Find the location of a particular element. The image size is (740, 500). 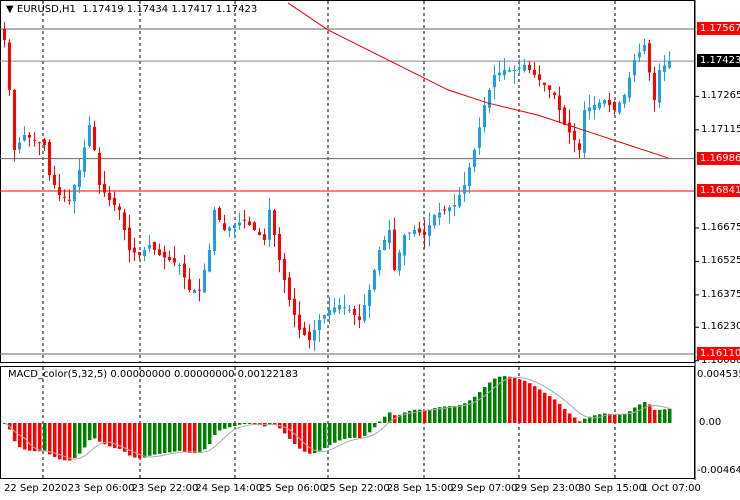

price-axis-label: 1.16375 is located at coordinates (720, 294).